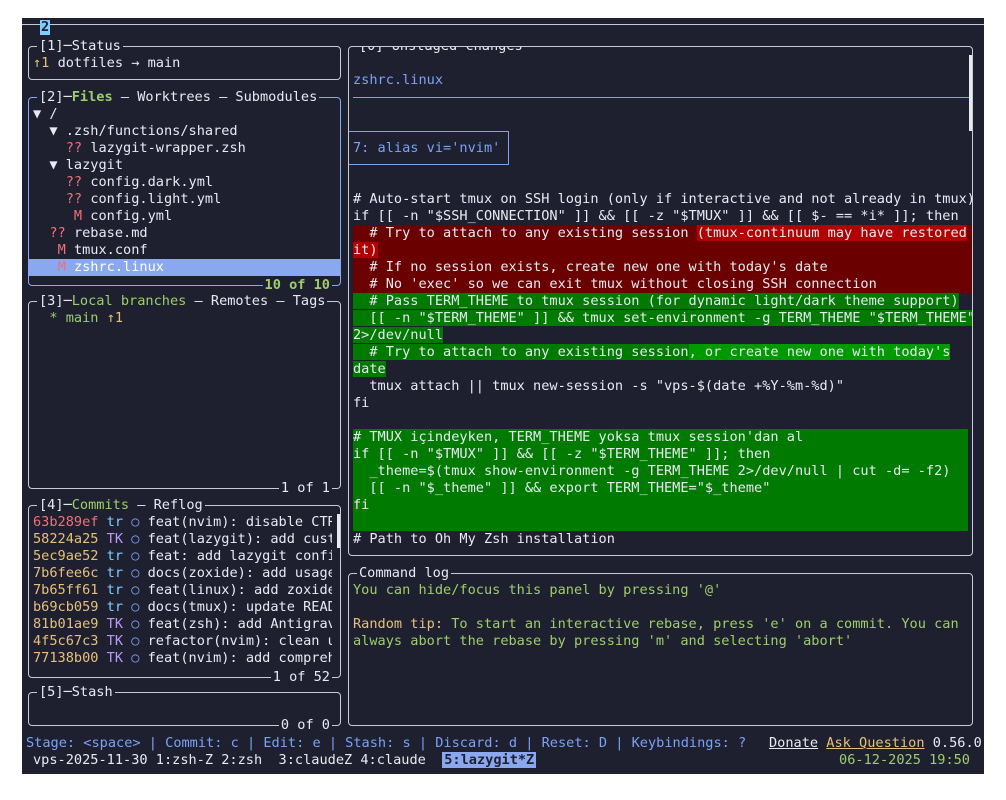 The image size is (1006, 800). What do you see at coordinates (297, 285) in the screenshot?
I see `files-count: 10 of 10` at bounding box center [297, 285].